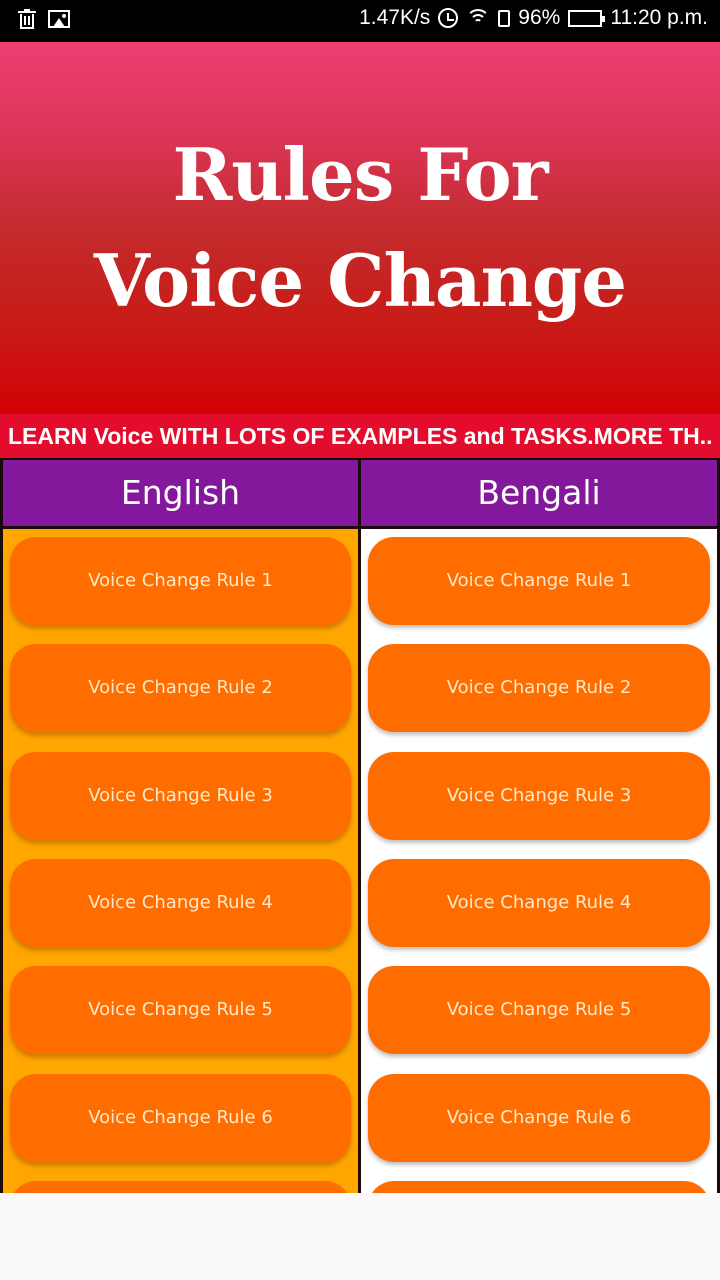 The width and height of the screenshot is (720, 1280). I want to click on bengali-rule-button-6: Voice Change Rule 6, so click(539, 1117).